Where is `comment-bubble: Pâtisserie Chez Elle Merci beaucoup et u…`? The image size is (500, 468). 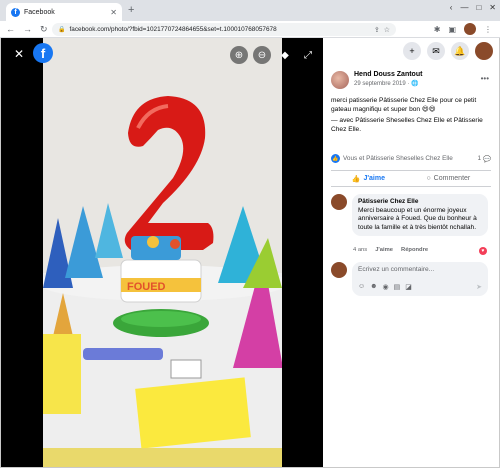
comment-bubble: Pâtisserie Chez Elle Merci beaucoup et u… is located at coordinates (420, 215).